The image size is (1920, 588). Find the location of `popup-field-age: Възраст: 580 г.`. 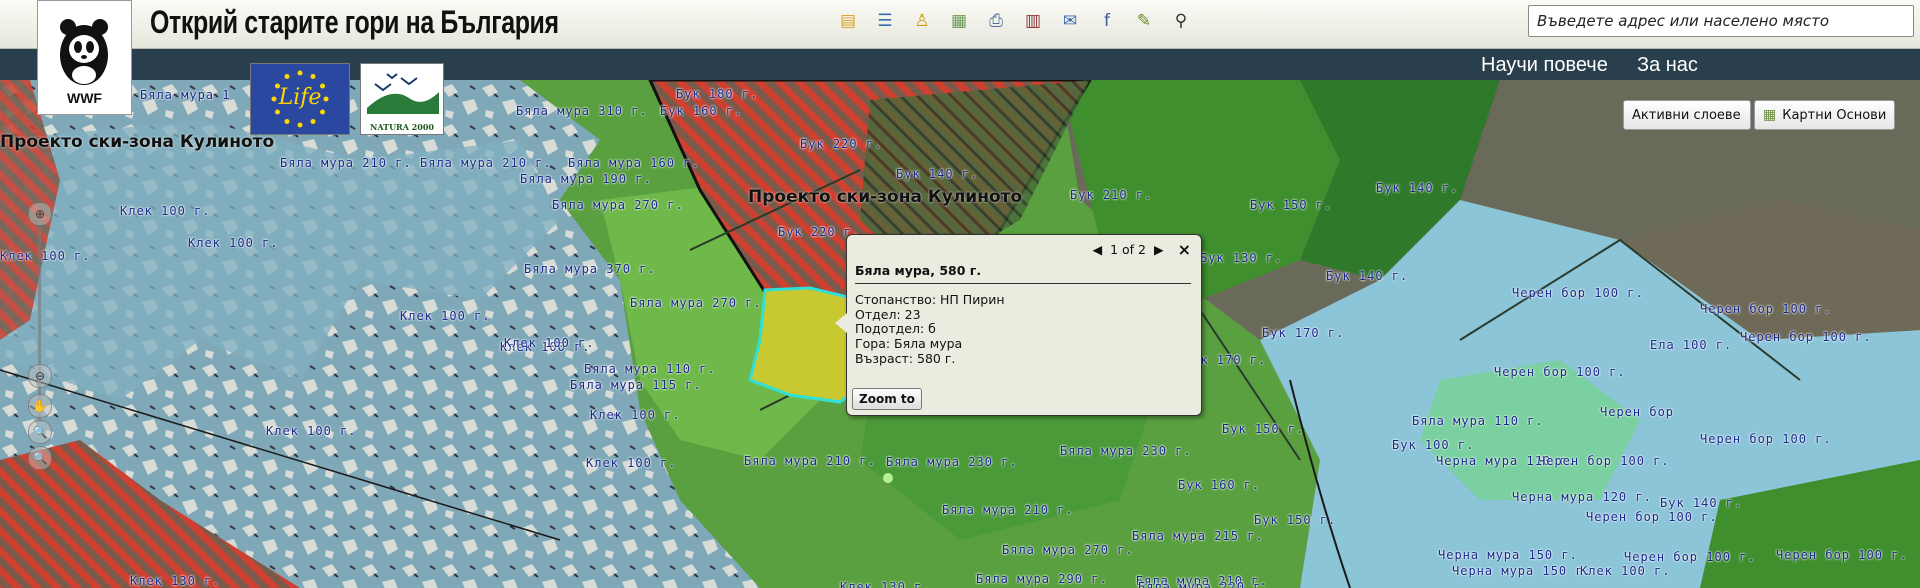

popup-field-age: Възраст: 580 г. is located at coordinates (905, 358).